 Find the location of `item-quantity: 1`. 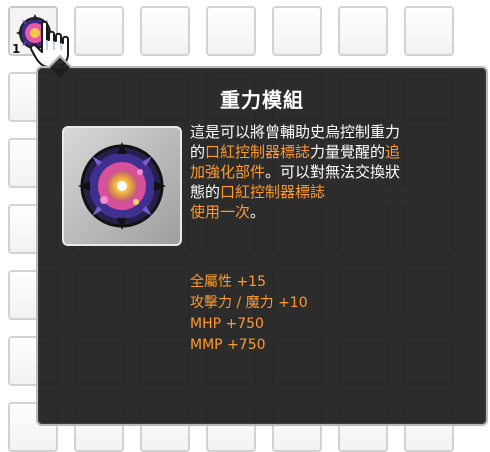

item-quantity: 1 is located at coordinates (16, 49).